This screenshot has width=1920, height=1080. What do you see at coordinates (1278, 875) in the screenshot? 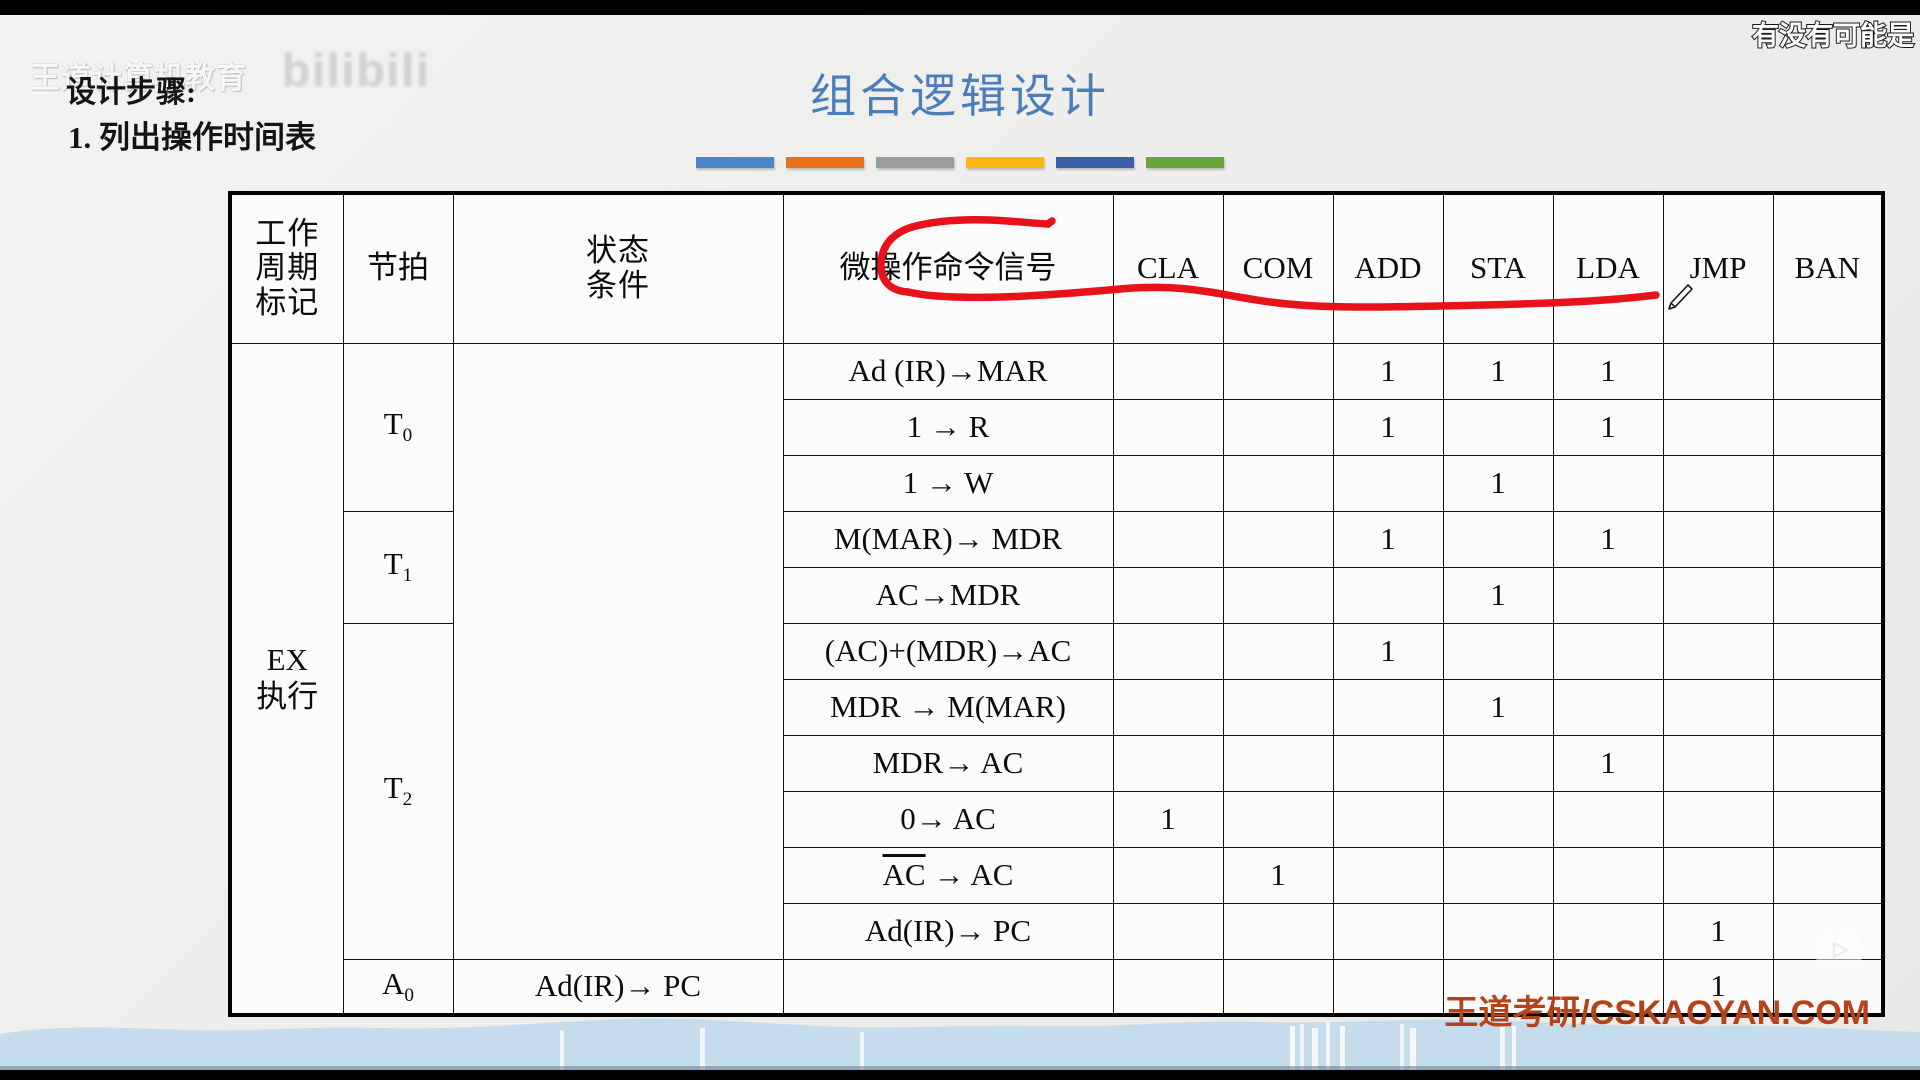
I see `cell-signal-com: 1` at bounding box center [1278, 875].